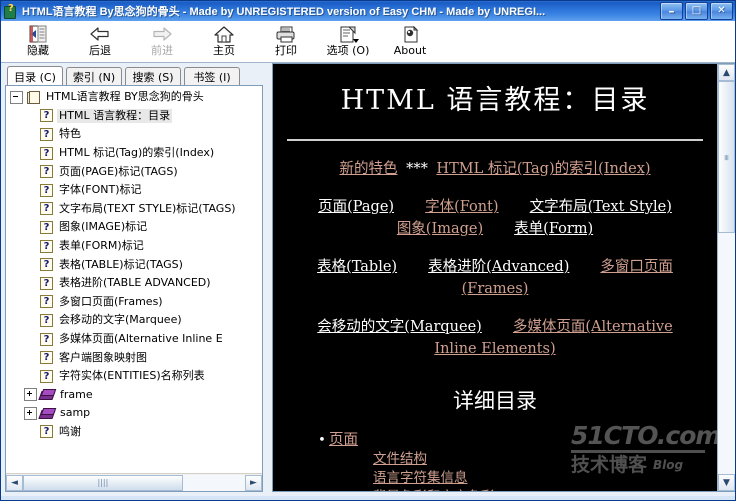 This screenshot has width=736, height=501. What do you see at coordinates (135, 264) in the screenshot?
I see `tree-item-table-tags: 表格(TABLE)标记(TAGS)` at bounding box center [135, 264].